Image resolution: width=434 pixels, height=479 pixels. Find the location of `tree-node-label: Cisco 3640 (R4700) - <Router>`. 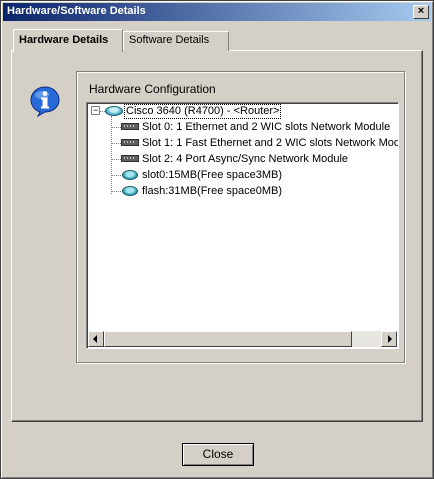

tree-node-label: Cisco 3640 (R4700) - <Router> is located at coordinates (203, 111).